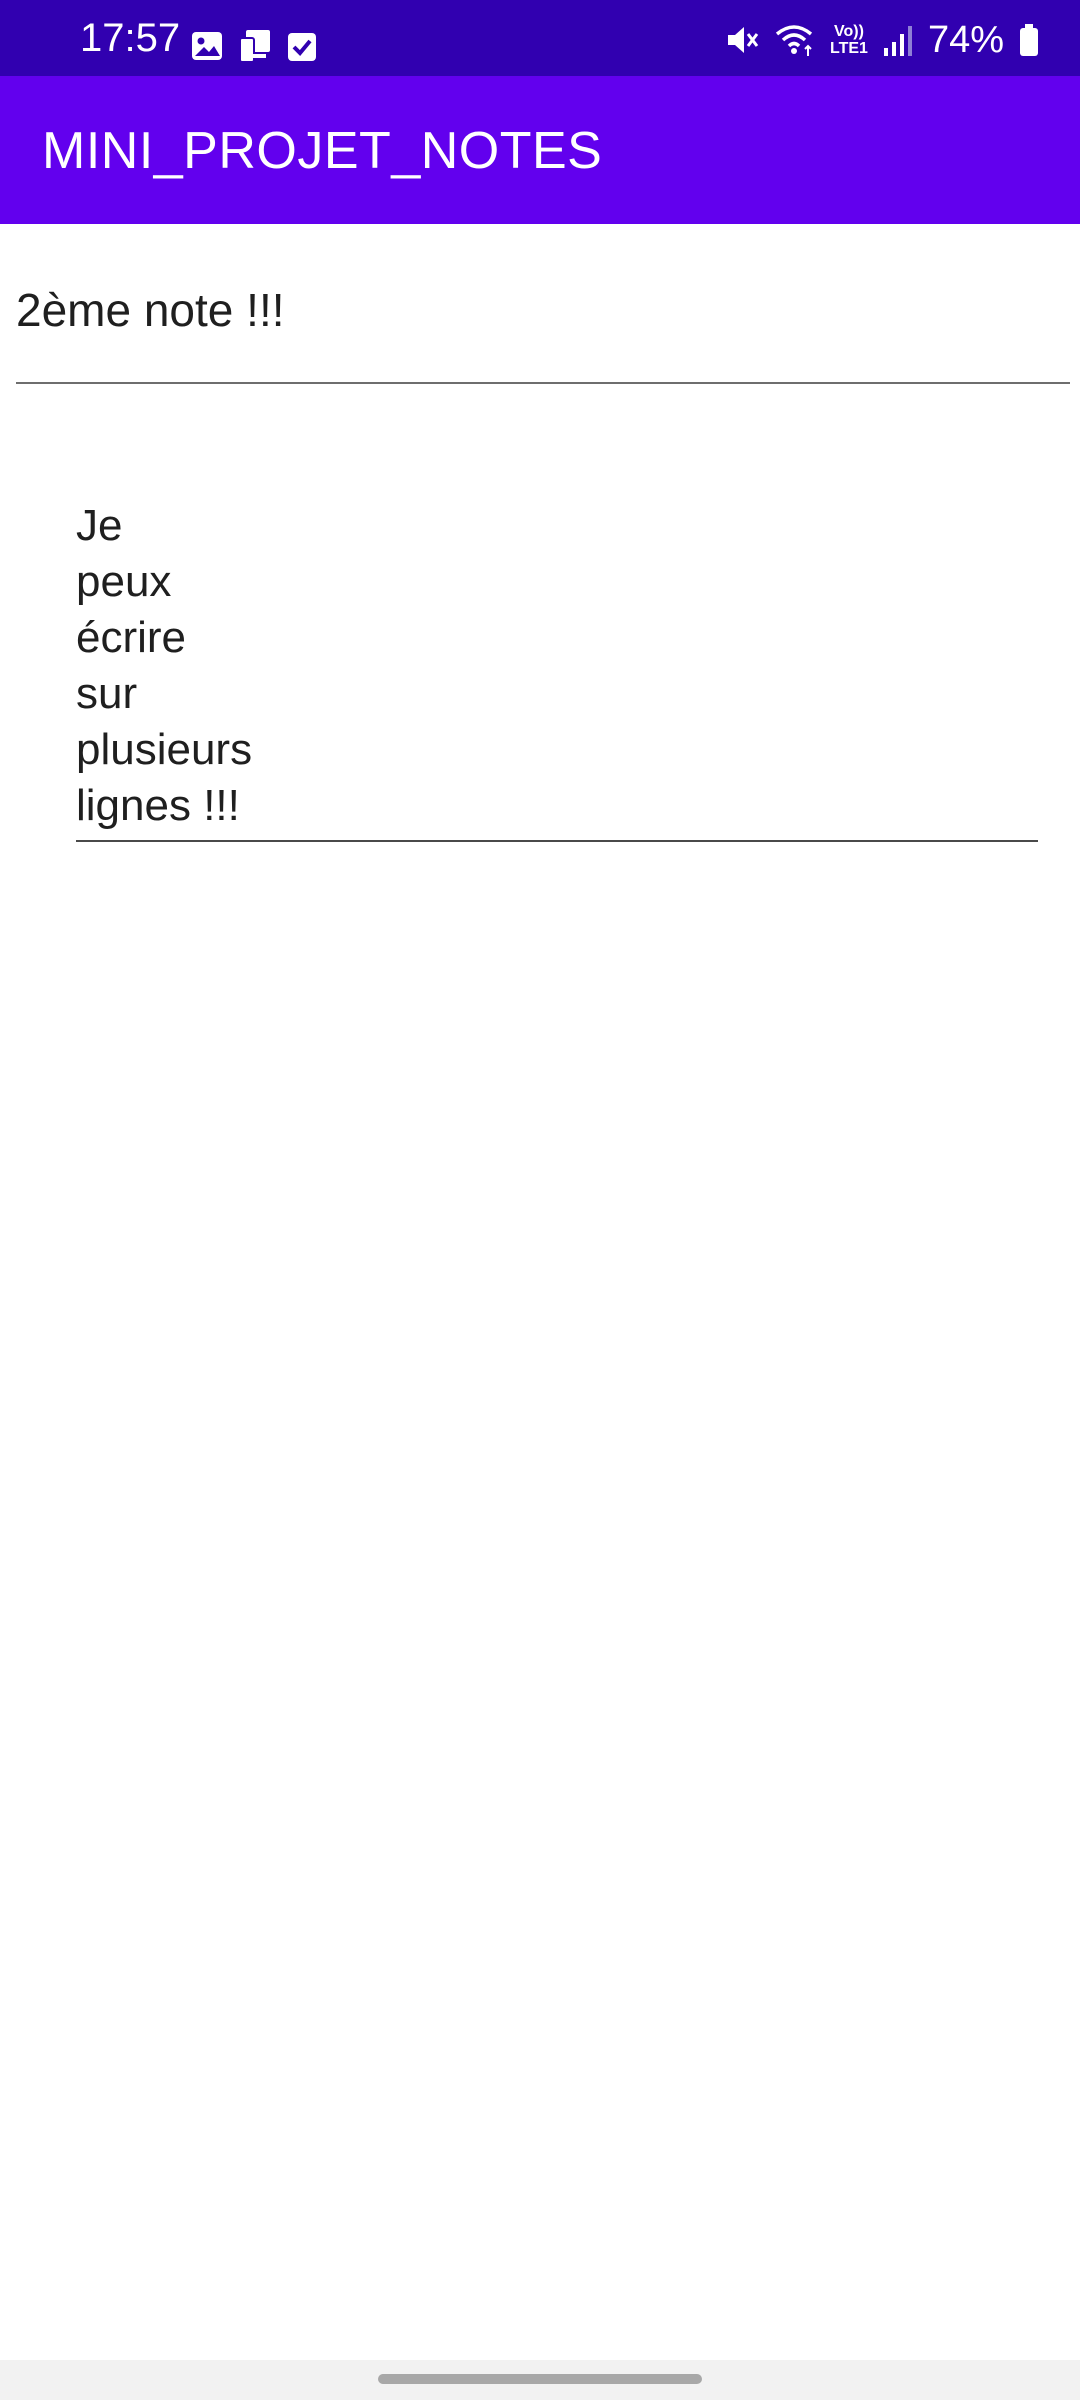 Image resolution: width=1080 pixels, height=2400 pixels. Describe the element at coordinates (795, 40) in the screenshot. I see `wifi-icon` at that location.